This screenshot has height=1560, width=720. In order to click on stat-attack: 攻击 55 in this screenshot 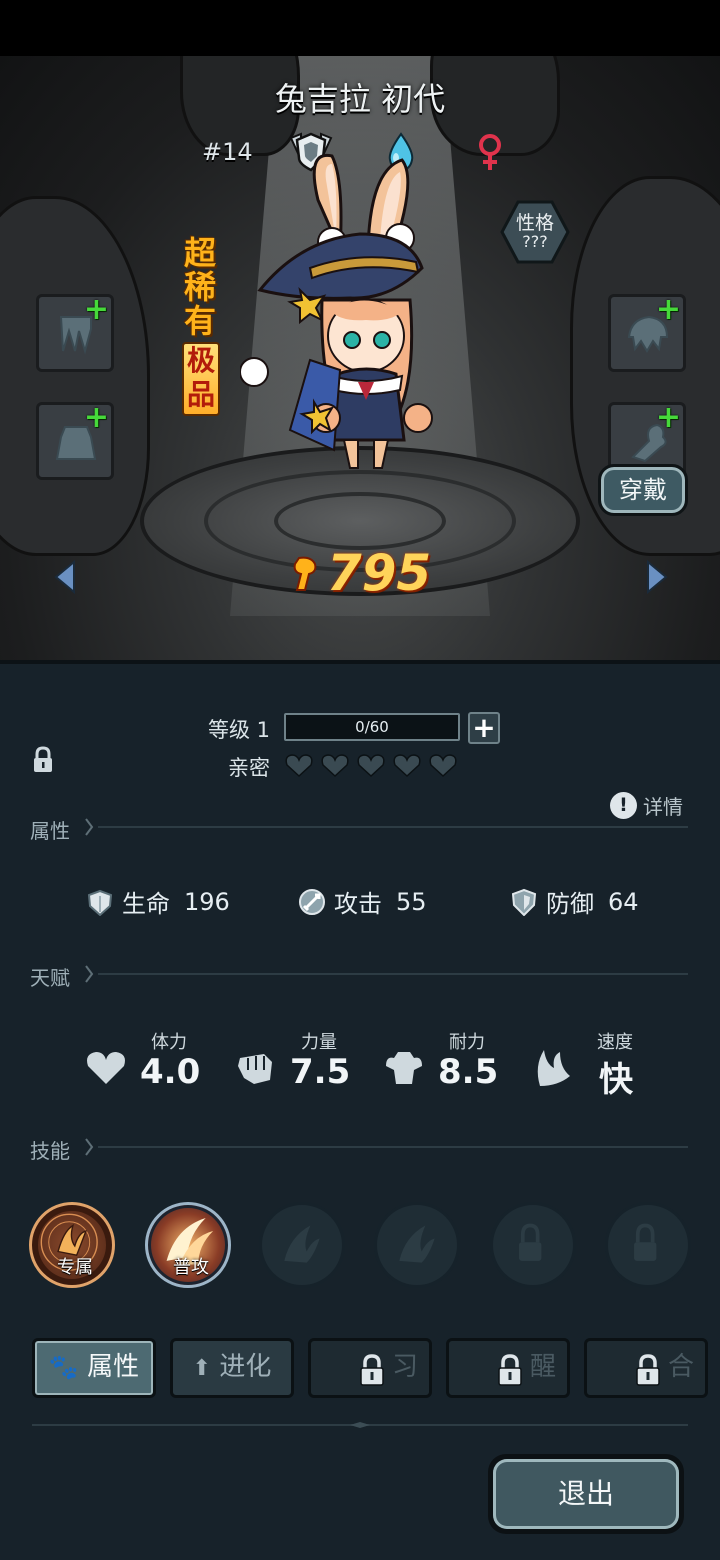, I will do `click(362, 902)`.